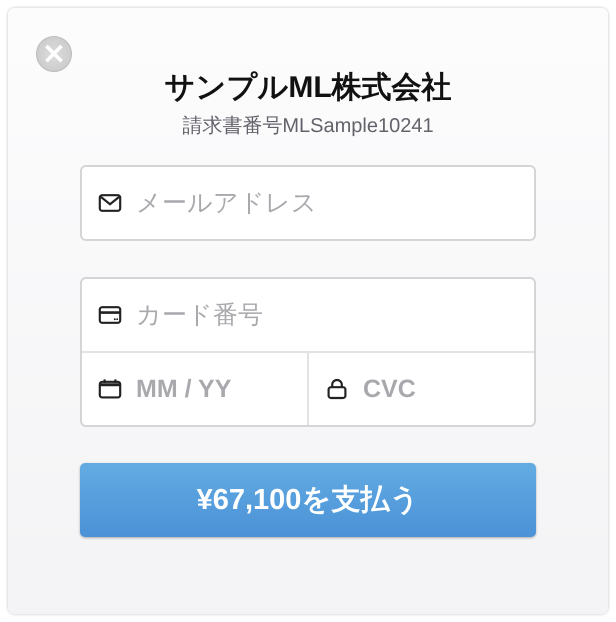  I want to click on calendar-icon, so click(110, 389).